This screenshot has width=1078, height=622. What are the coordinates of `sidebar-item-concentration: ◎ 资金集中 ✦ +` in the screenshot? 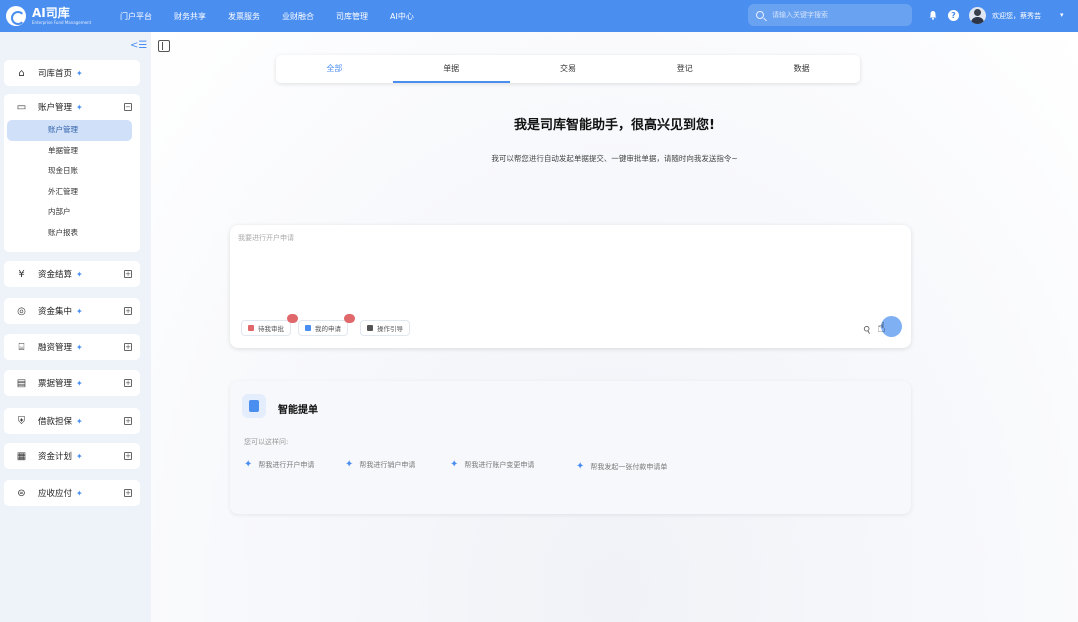 It's located at (72, 311).